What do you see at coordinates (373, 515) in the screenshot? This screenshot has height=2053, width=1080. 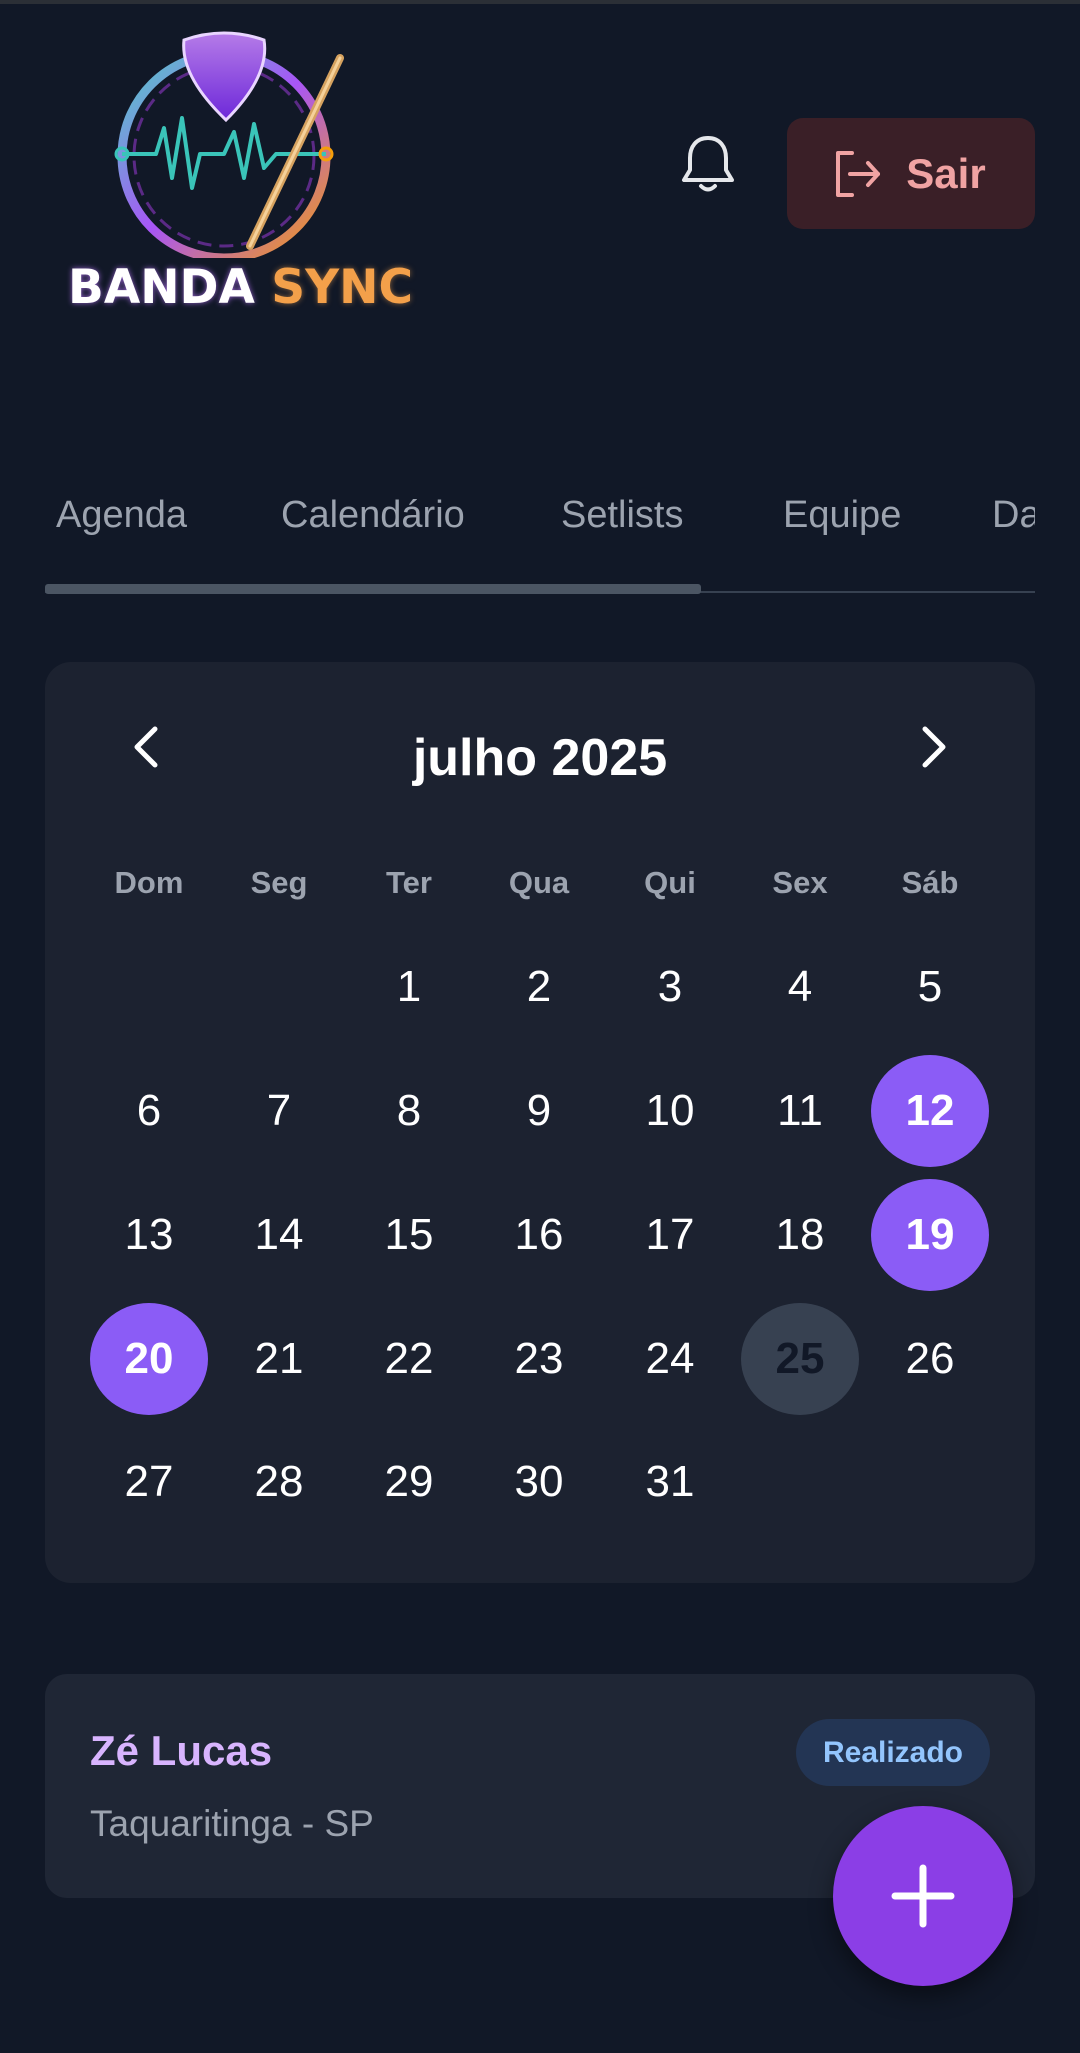 I see `tab-calendario: Calendário` at bounding box center [373, 515].